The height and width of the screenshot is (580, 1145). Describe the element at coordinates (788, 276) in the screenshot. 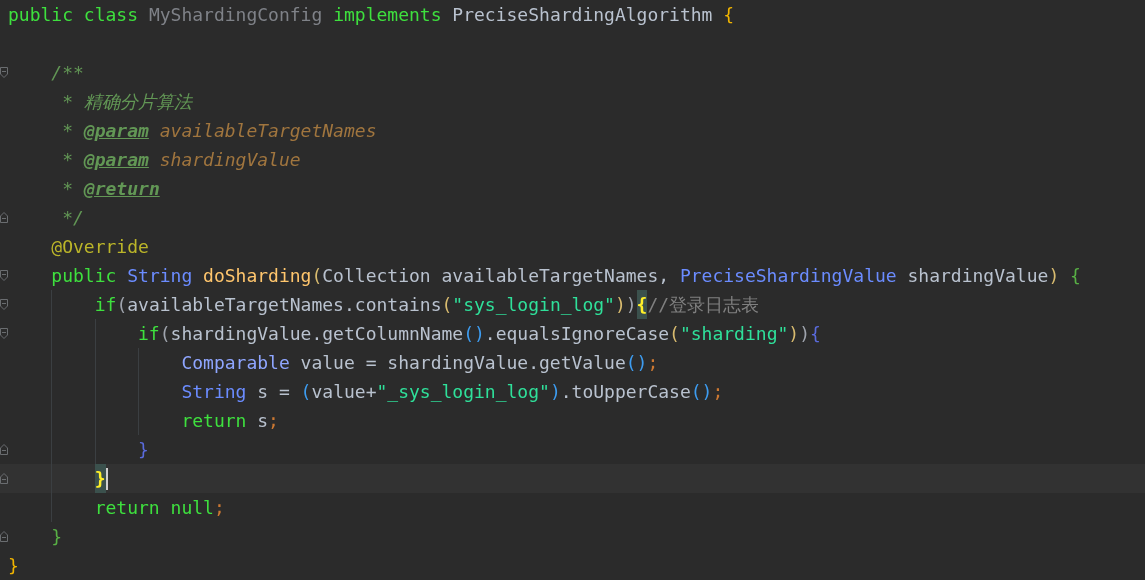

I see `code-token: PreciseShardingValue` at that location.